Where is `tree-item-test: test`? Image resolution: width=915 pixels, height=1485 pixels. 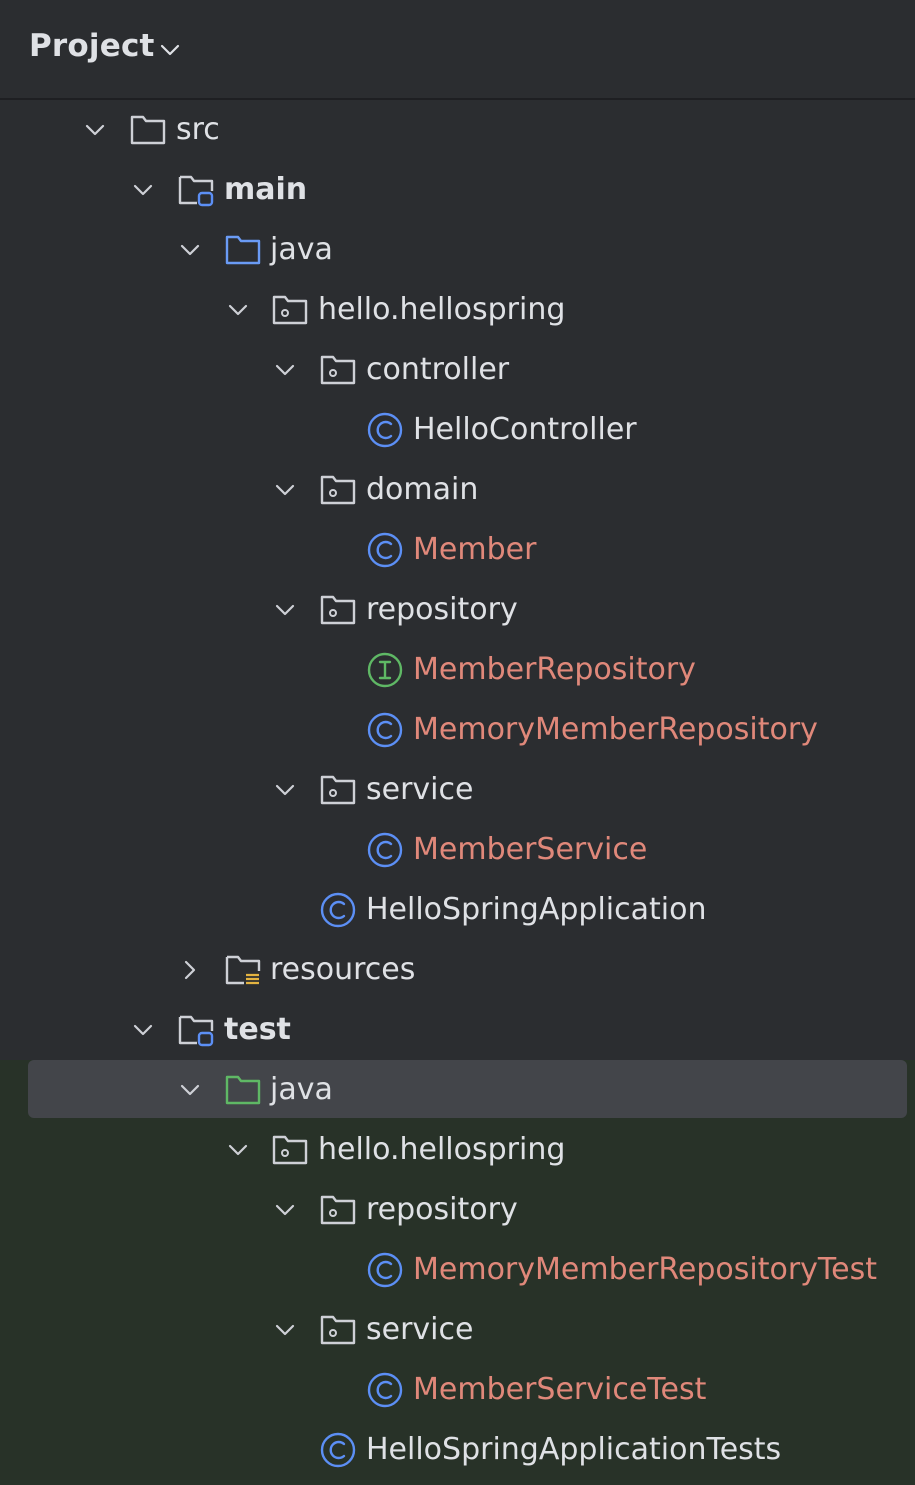 tree-item-test: test is located at coordinates (457, 1030).